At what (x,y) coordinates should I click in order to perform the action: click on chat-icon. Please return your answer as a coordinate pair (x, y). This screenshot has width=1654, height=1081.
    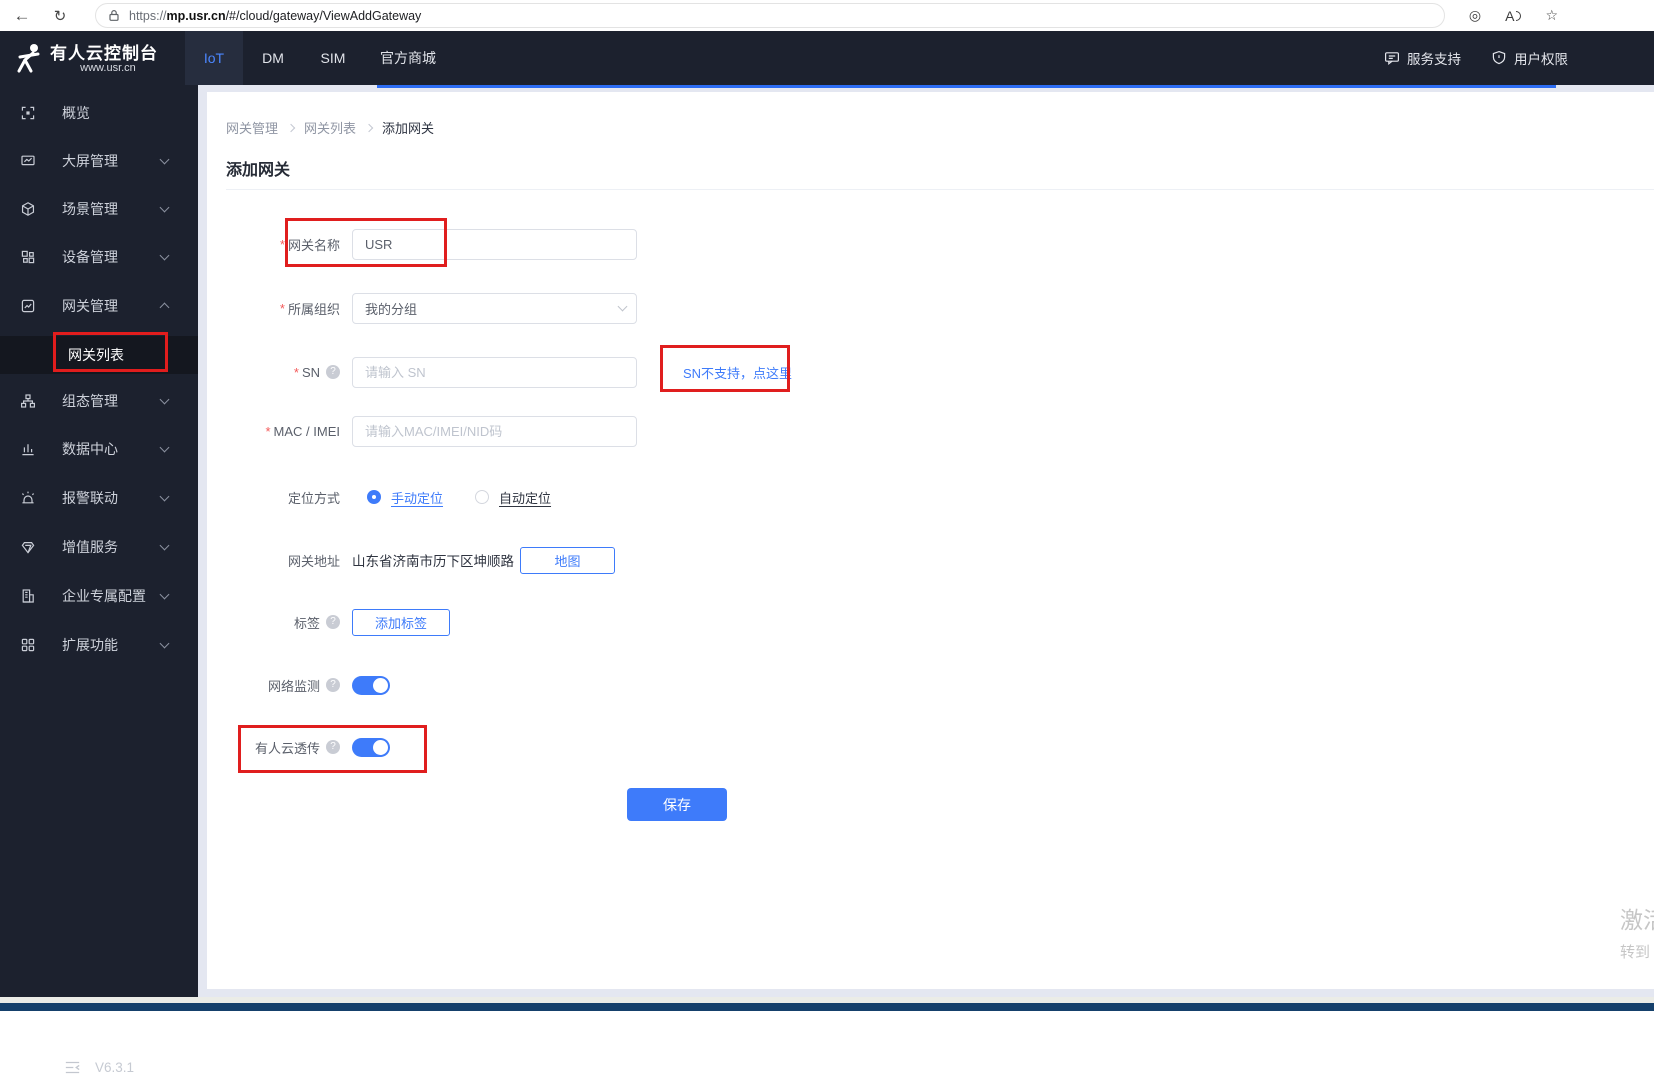
    Looking at the image, I should click on (1392, 58).